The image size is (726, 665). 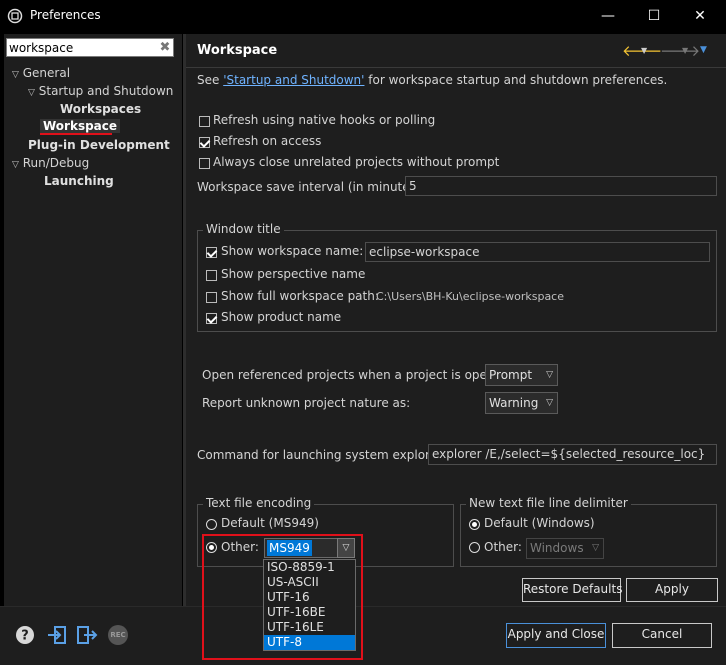 What do you see at coordinates (259, 503) in the screenshot?
I see `text-encoding-group-label: Text file encoding` at bounding box center [259, 503].